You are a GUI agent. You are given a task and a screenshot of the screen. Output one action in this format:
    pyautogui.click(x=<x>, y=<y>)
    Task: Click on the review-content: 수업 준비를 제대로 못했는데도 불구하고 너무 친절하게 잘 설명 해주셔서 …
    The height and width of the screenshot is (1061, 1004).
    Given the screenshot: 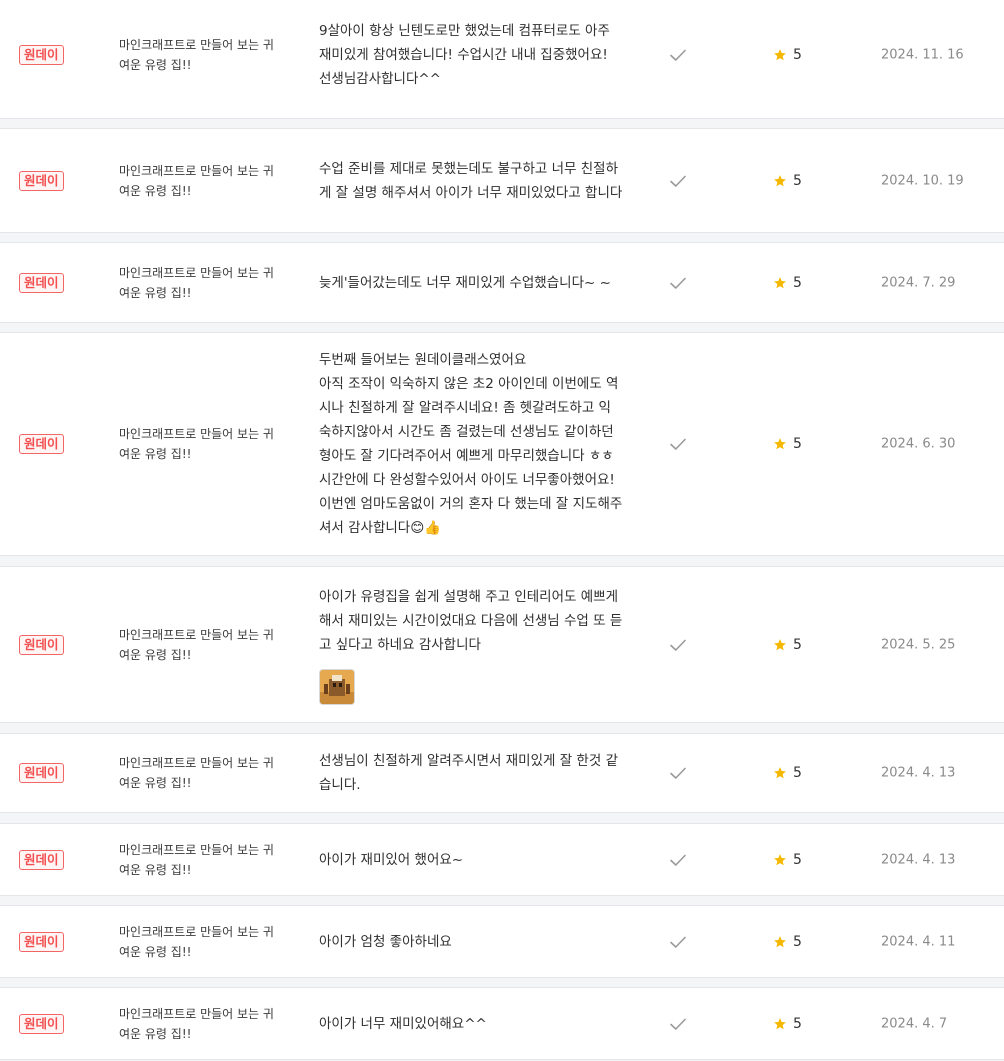 What is the action you would take?
    pyautogui.click(x=471, y=181)
    